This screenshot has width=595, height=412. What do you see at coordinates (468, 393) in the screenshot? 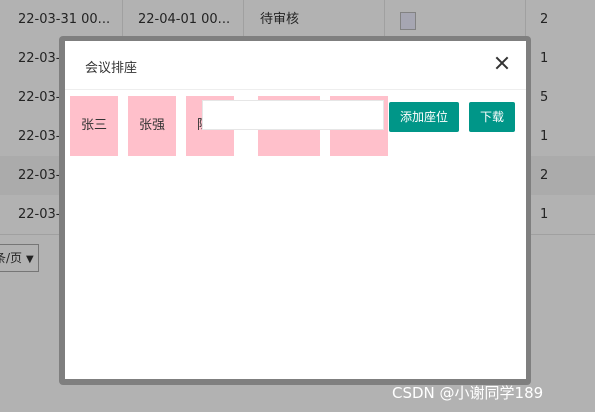
I see `watermark-text: CSDN @小谢同学189` at bounding box center [468, 393].